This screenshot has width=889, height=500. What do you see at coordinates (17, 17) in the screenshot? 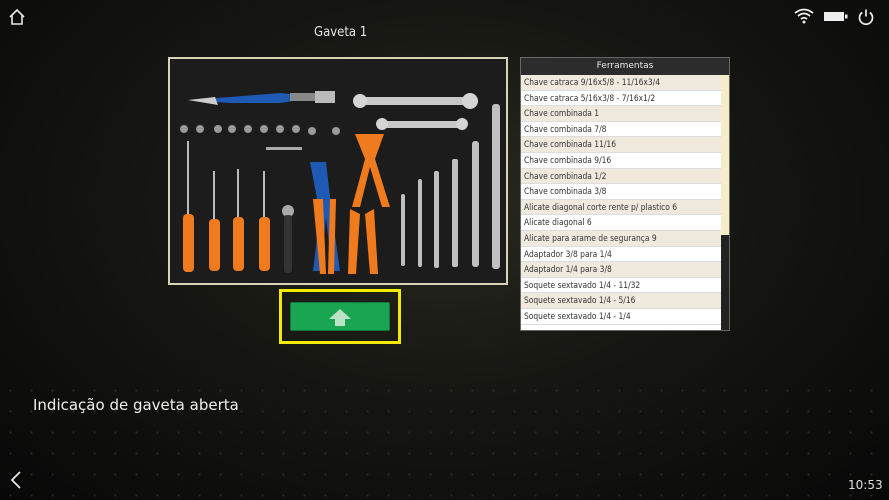
I see `home-icon` at bounding box center [17, 17].